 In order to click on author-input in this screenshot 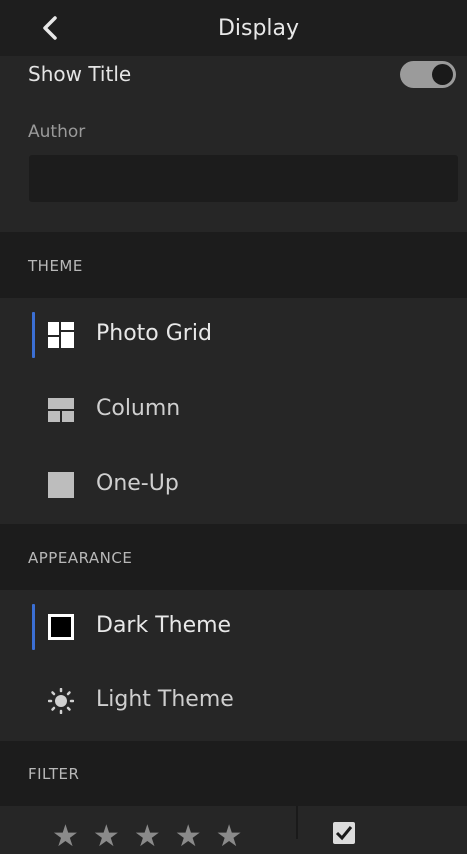, I will do `click(243, 178)`.